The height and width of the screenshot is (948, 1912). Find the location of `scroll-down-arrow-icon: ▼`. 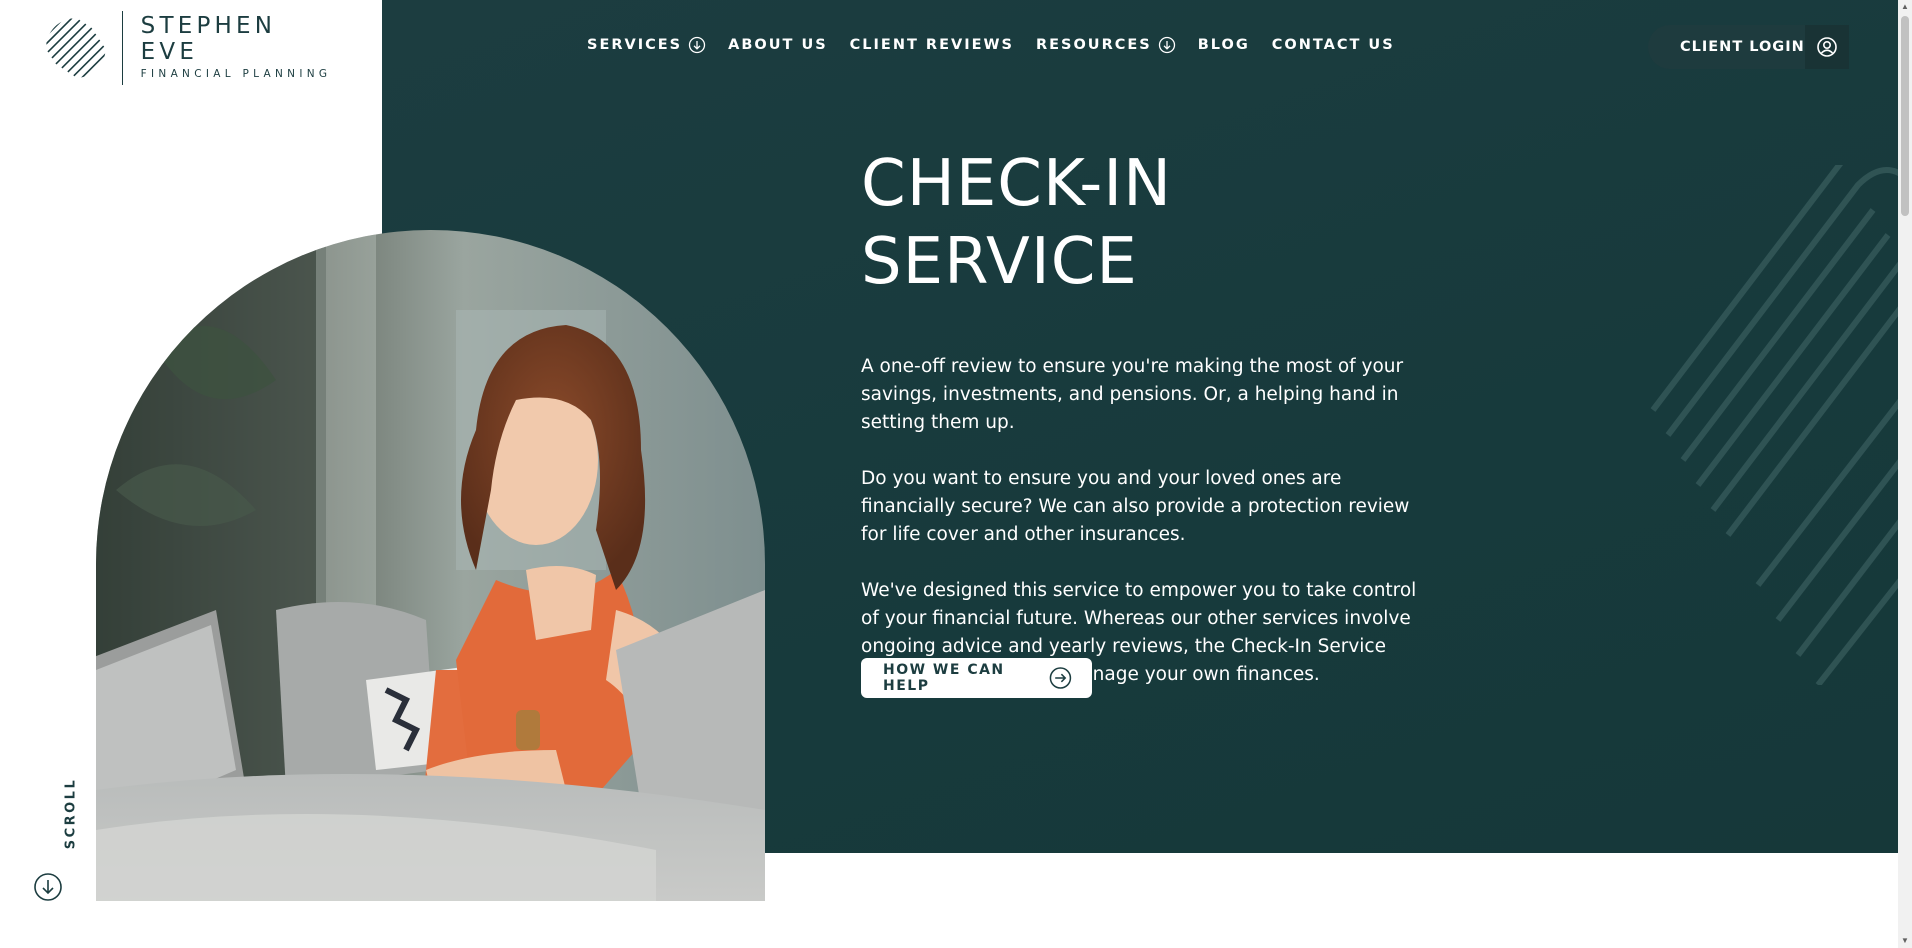

scroll-down-arrow-icon: ▼ is located at coordinates (1905, 941).